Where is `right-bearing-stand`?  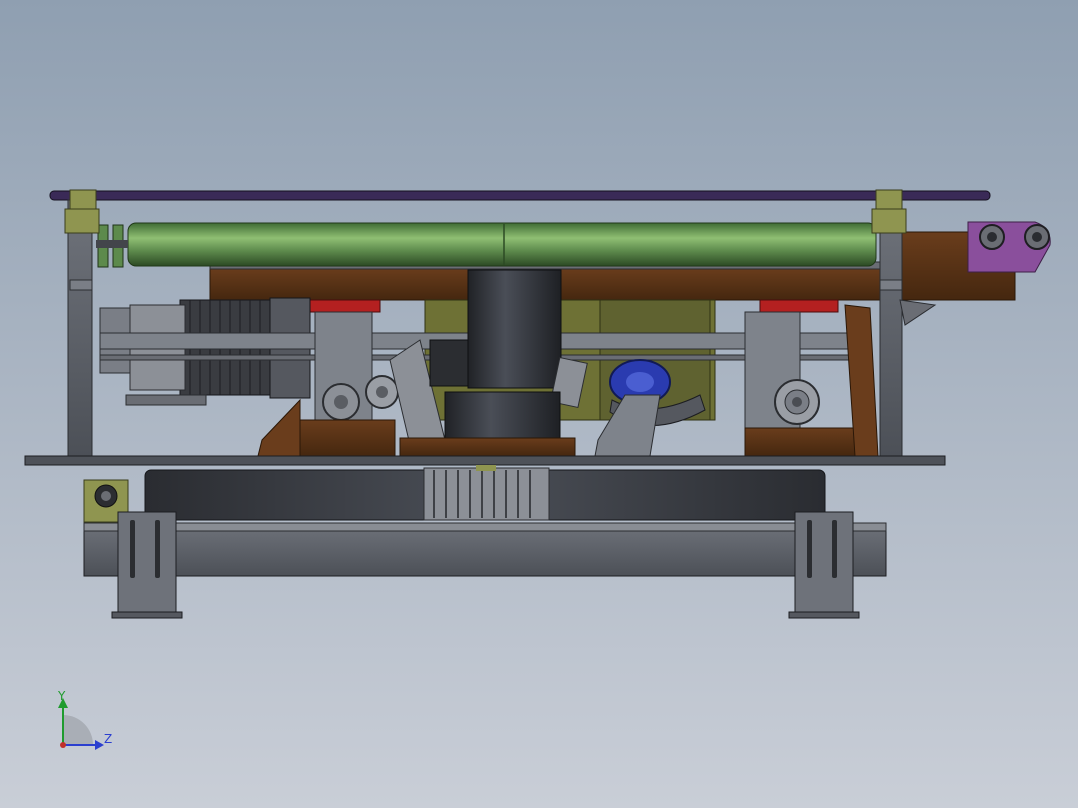 right-bearing-stand is located at coordinates (840, 378).